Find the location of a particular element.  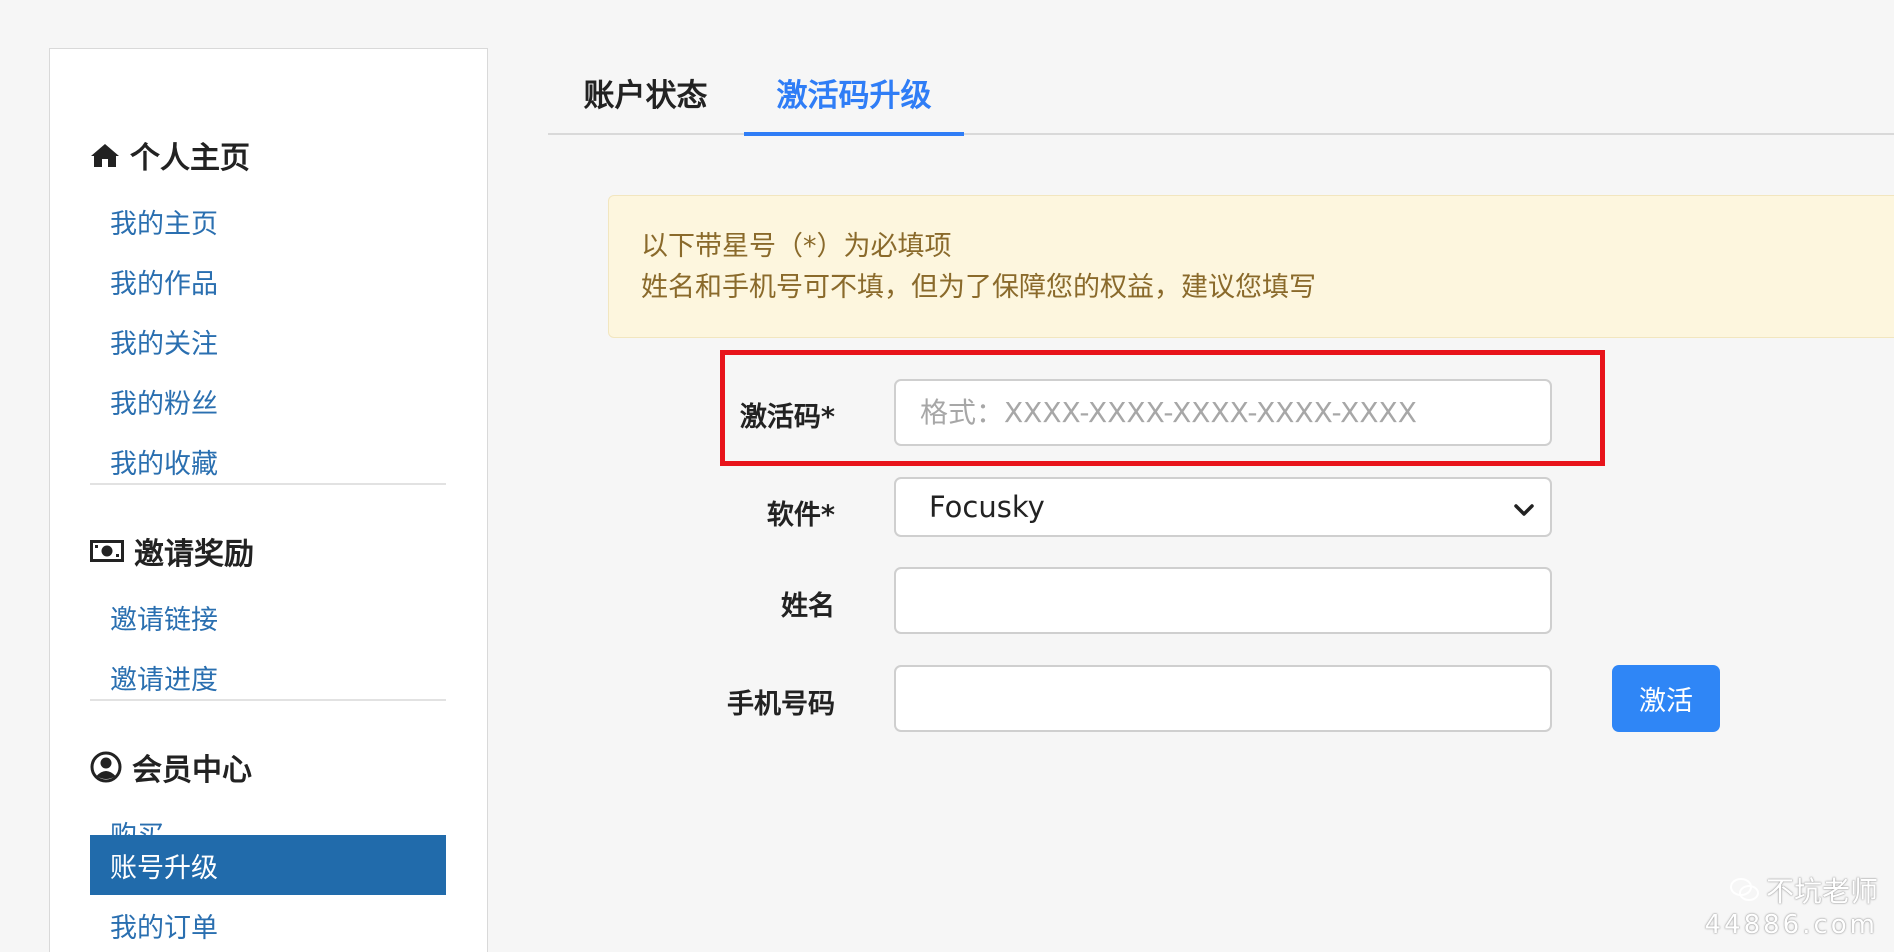

watermark-name: 不坑老师 is located at coordinates (1821, 891).